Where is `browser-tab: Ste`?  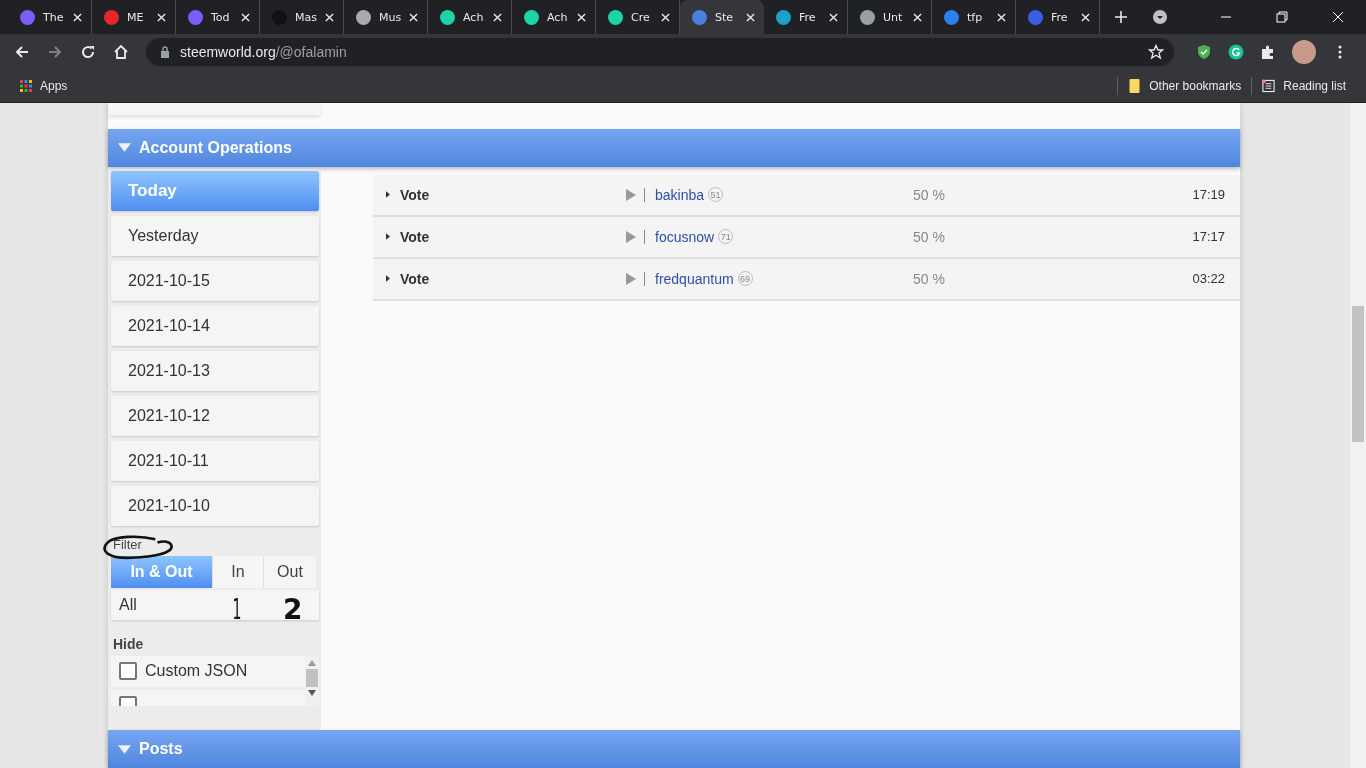 browser-tab: Ste is located at coordinates (722, 17).